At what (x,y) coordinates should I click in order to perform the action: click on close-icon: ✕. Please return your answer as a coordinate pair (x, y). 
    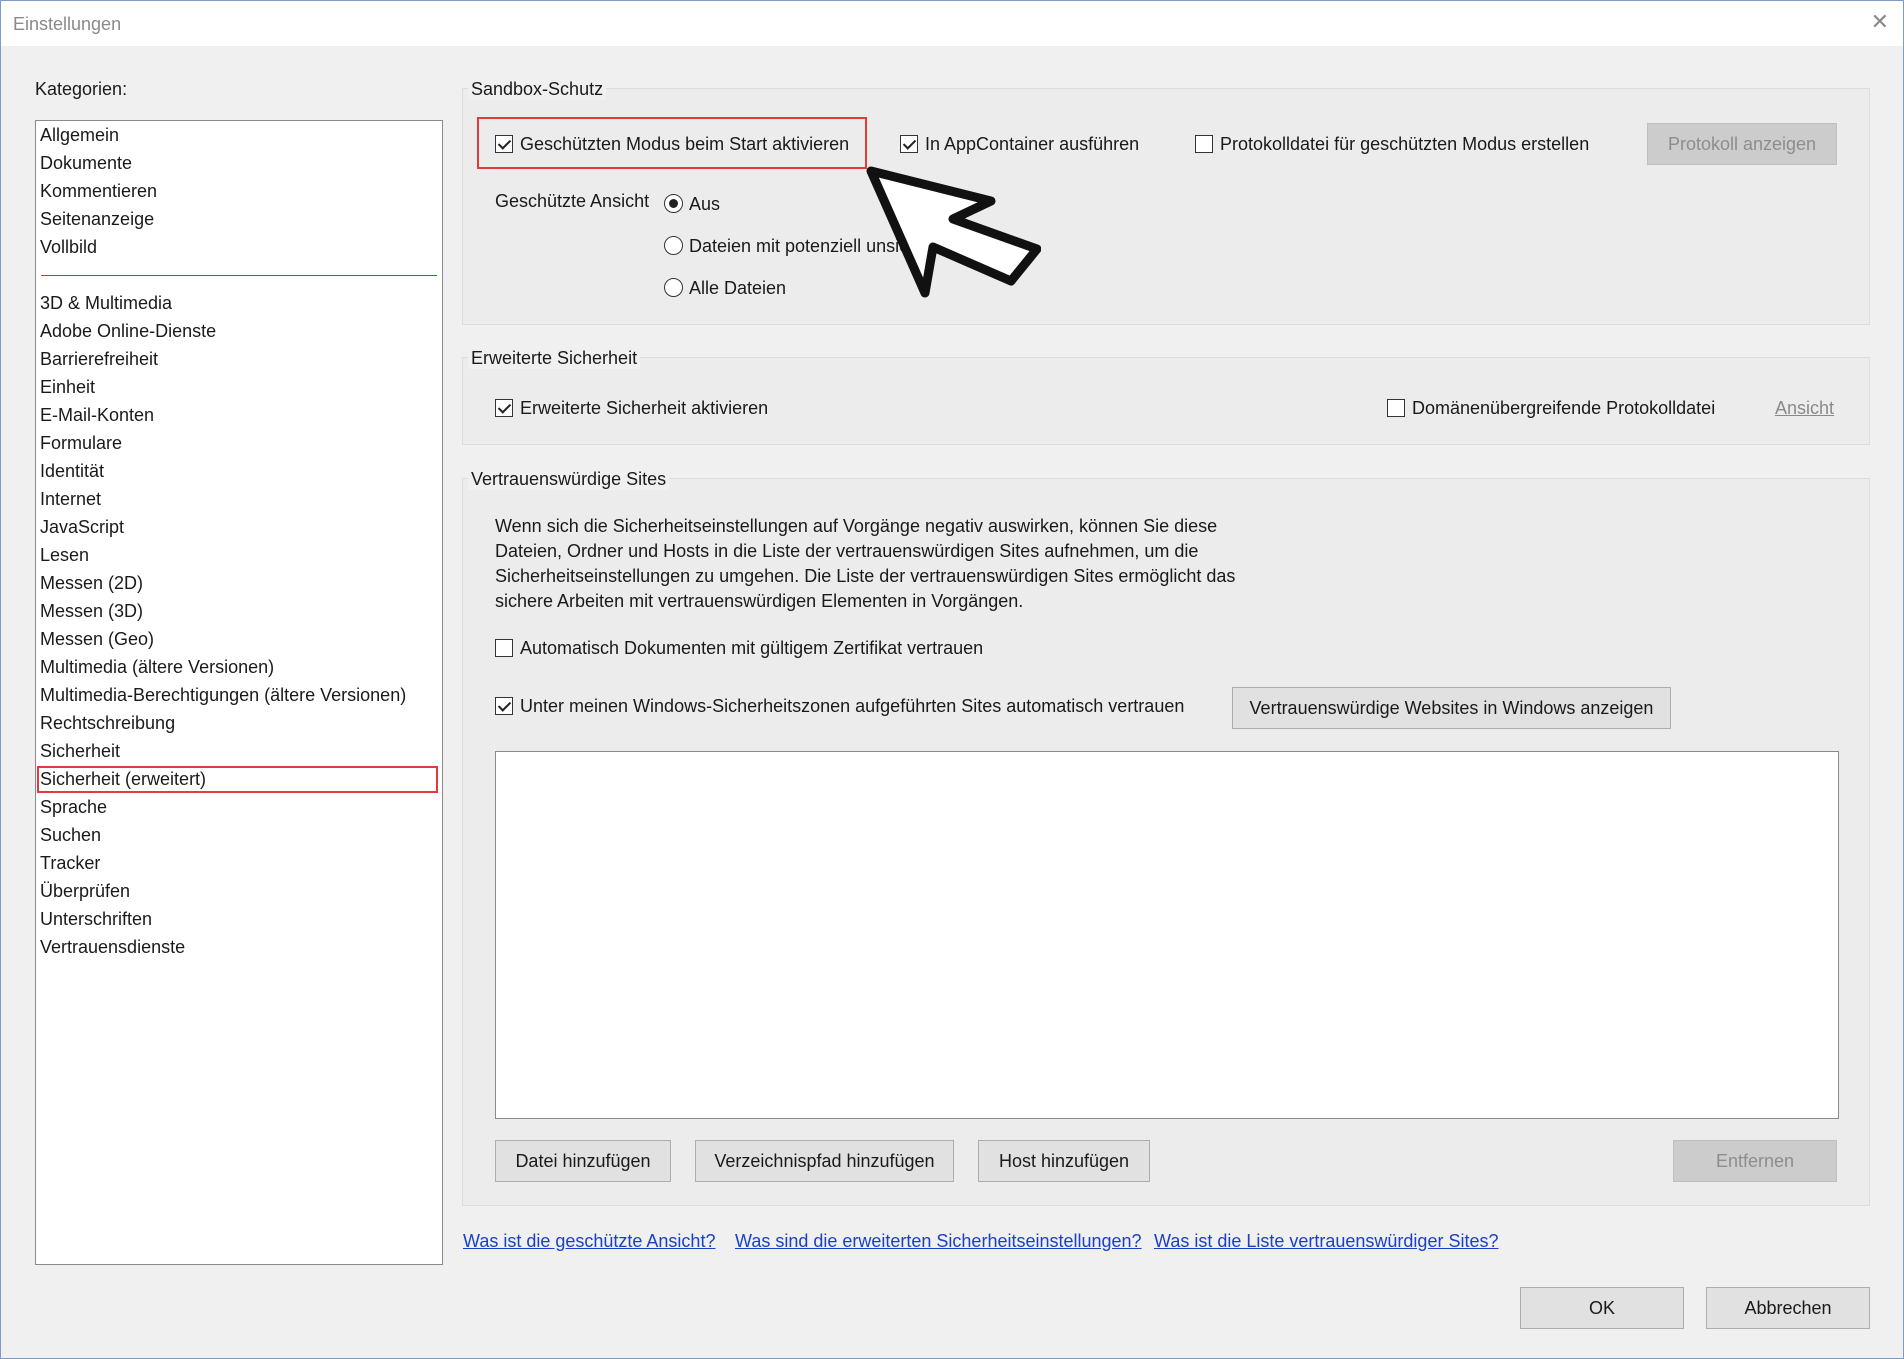
    Looking at the image, I should click on (1880, 22).